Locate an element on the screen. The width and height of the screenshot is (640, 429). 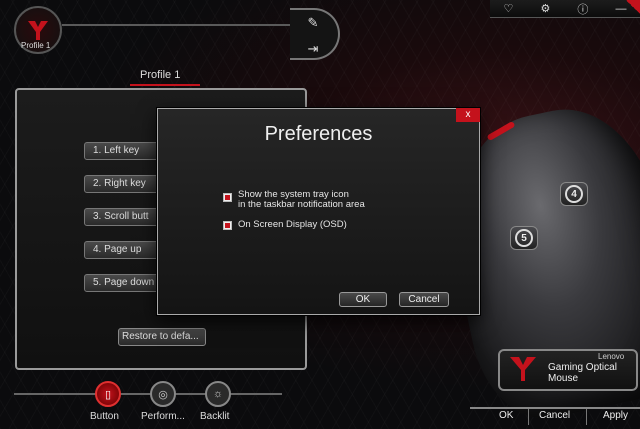
backlit-icon: ☼ is located at coordinates (218, 394).